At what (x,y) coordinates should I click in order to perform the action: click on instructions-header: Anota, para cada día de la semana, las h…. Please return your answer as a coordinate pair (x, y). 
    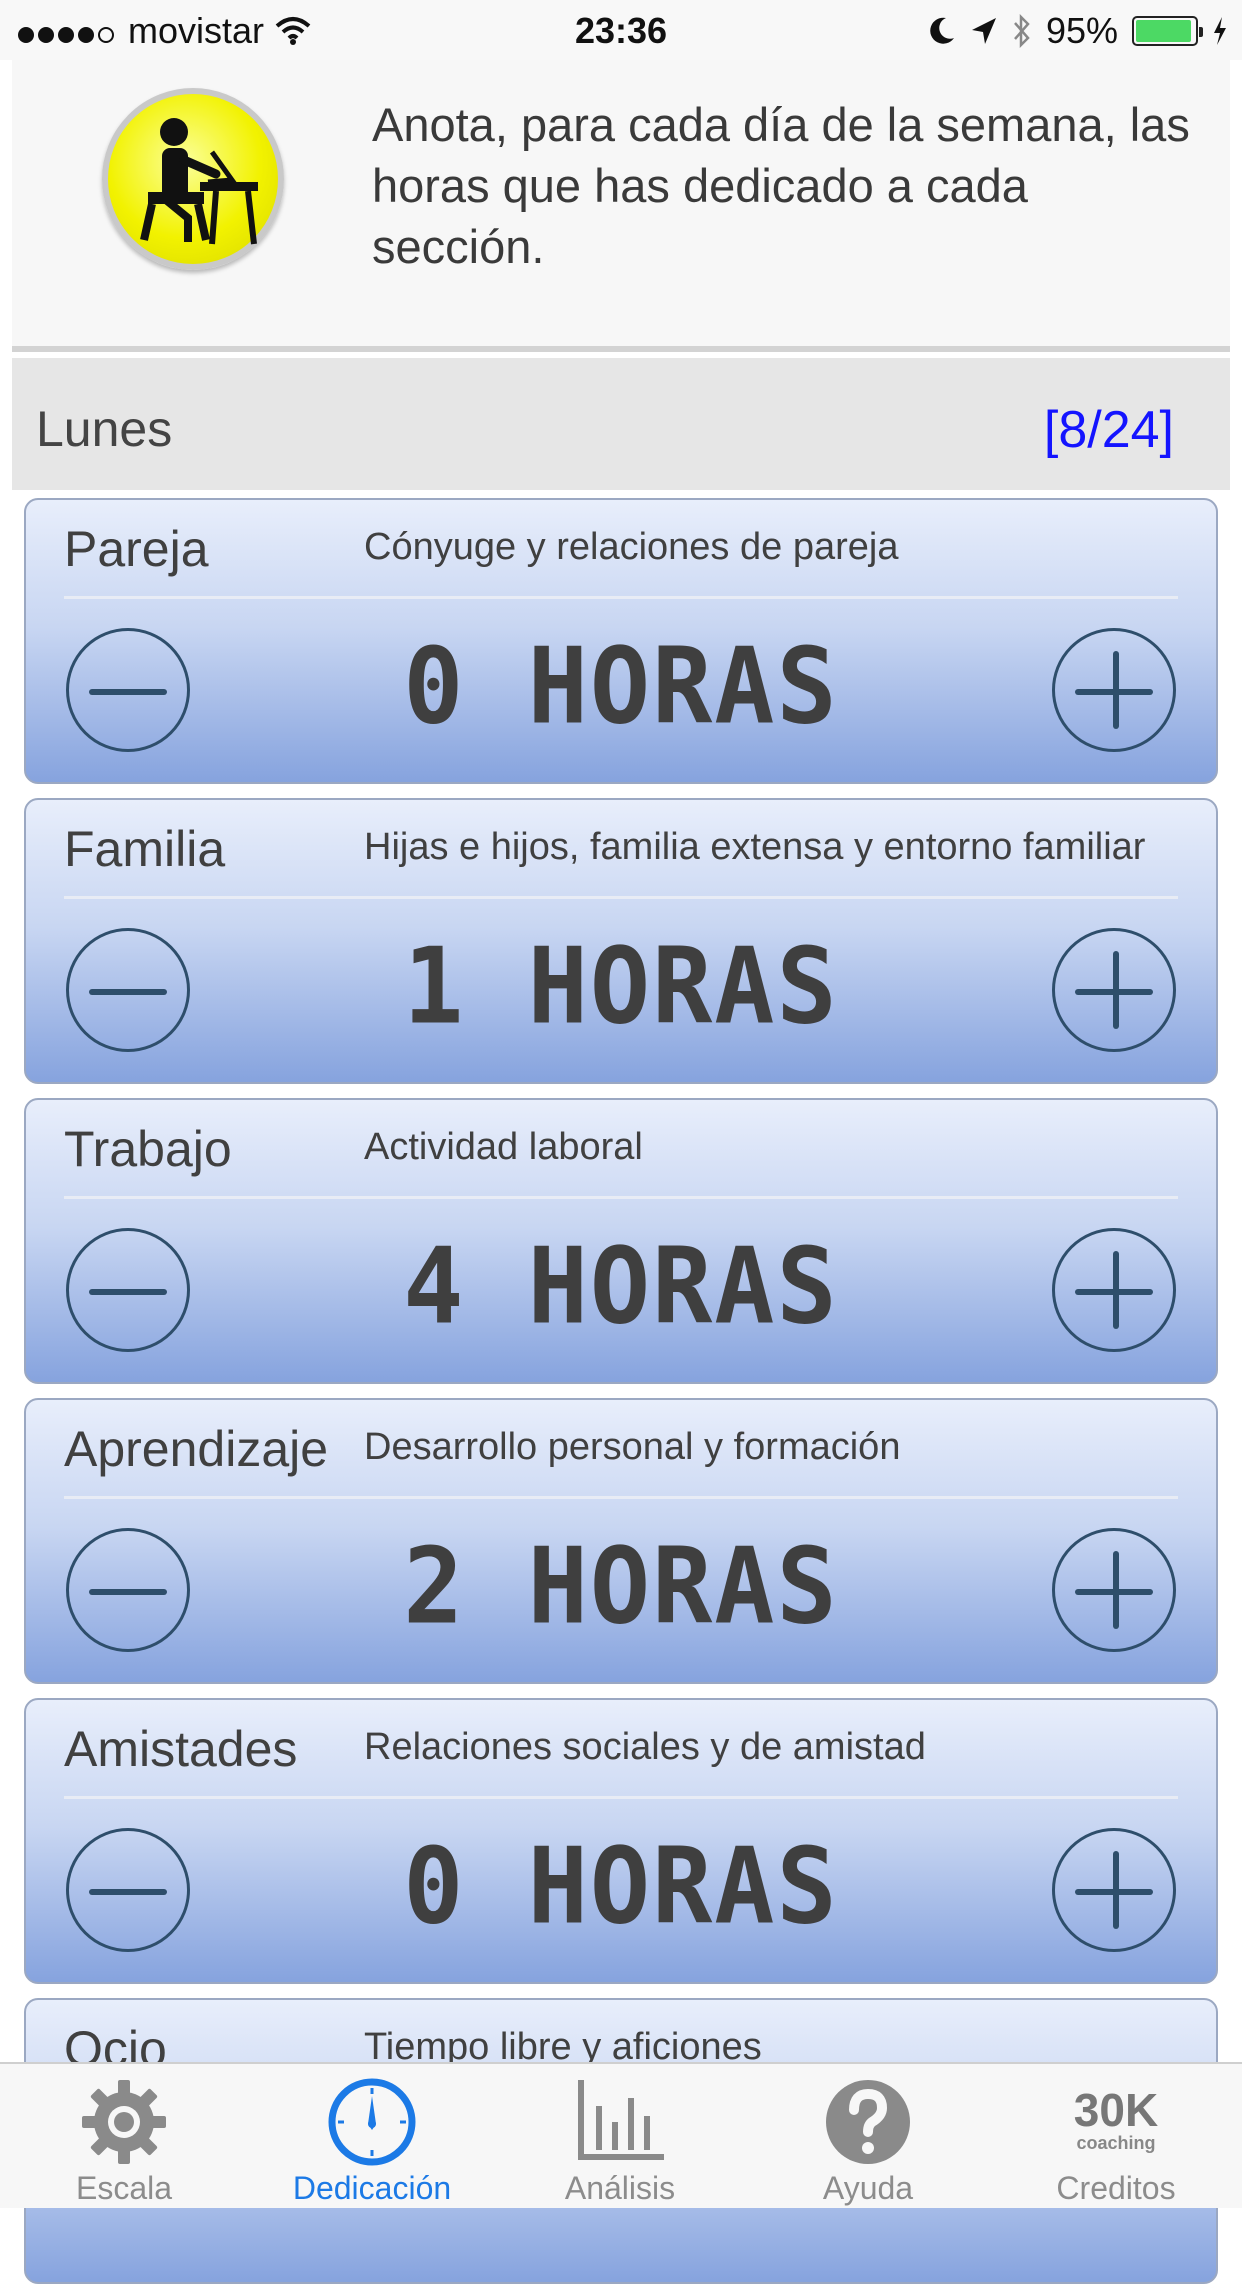
    Looking at the image, I should click on (621, 206).